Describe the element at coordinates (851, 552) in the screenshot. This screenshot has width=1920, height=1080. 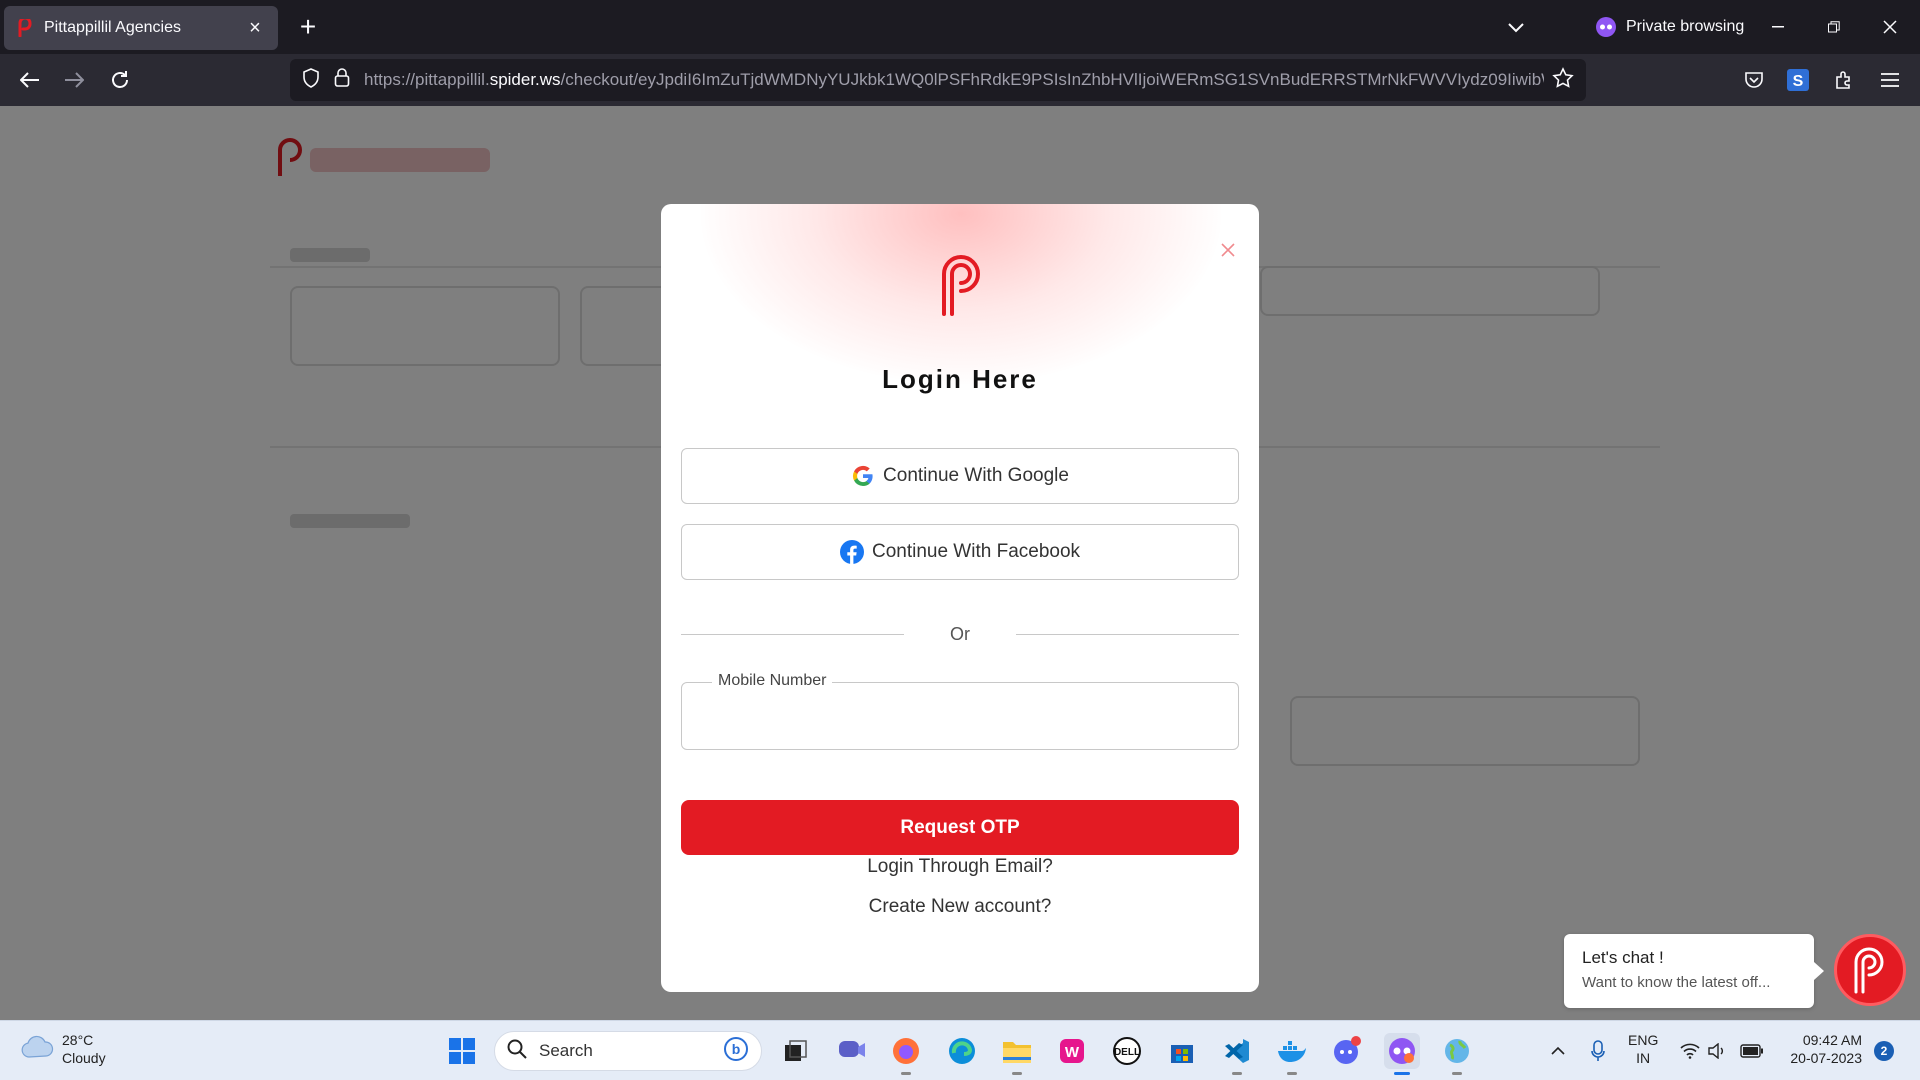
I see `facebook-icon` at that location.